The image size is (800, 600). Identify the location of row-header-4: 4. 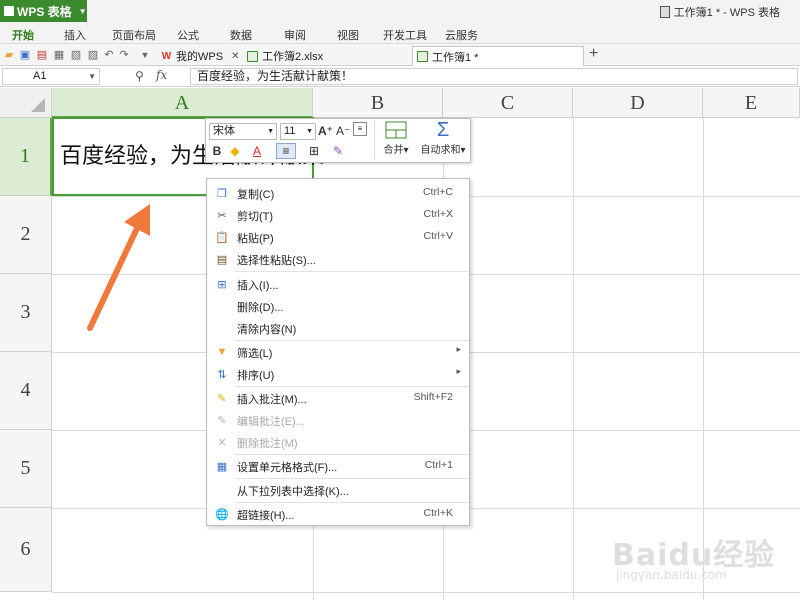
(26, 391).